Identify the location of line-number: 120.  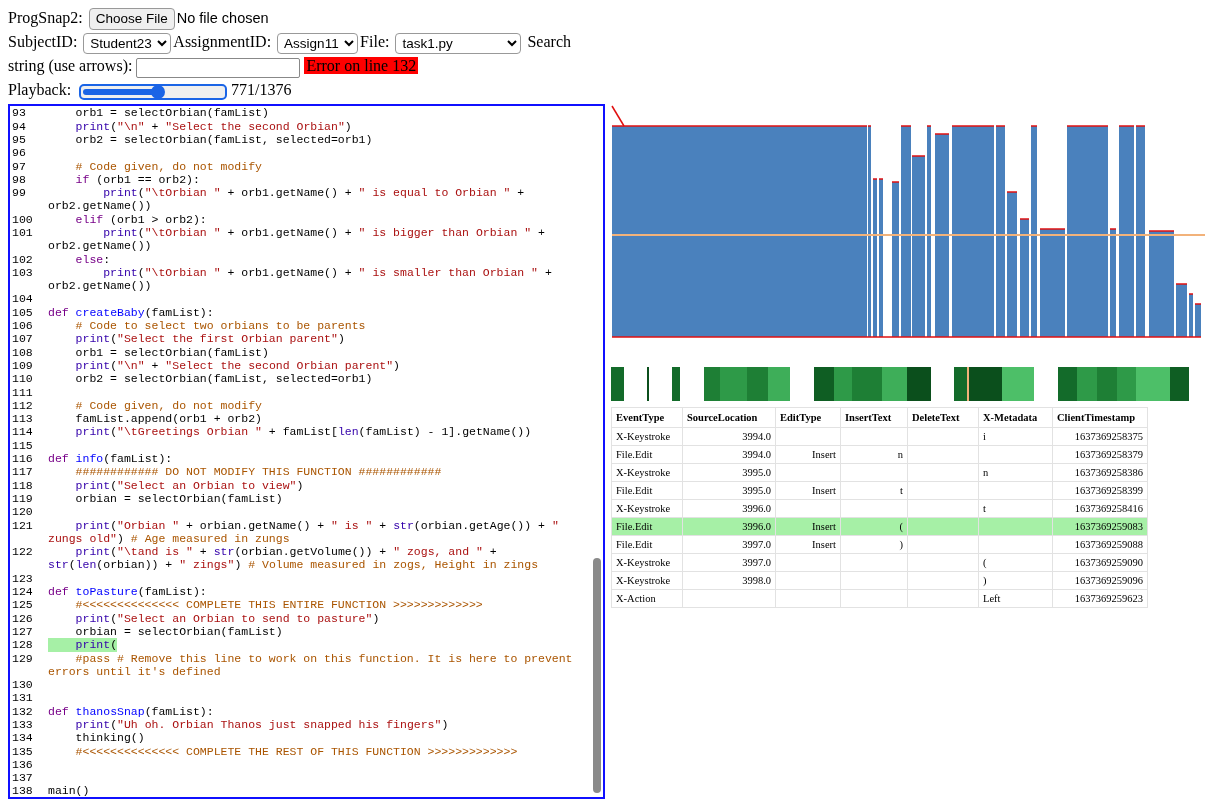
(23, 512).